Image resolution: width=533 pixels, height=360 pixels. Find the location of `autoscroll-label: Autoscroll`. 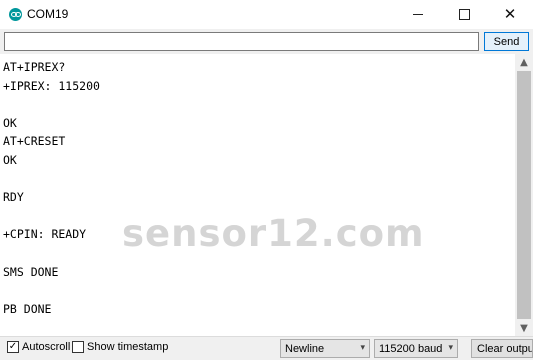

autoscroll-label: Autoscroll is located at coordinates (46, 347).